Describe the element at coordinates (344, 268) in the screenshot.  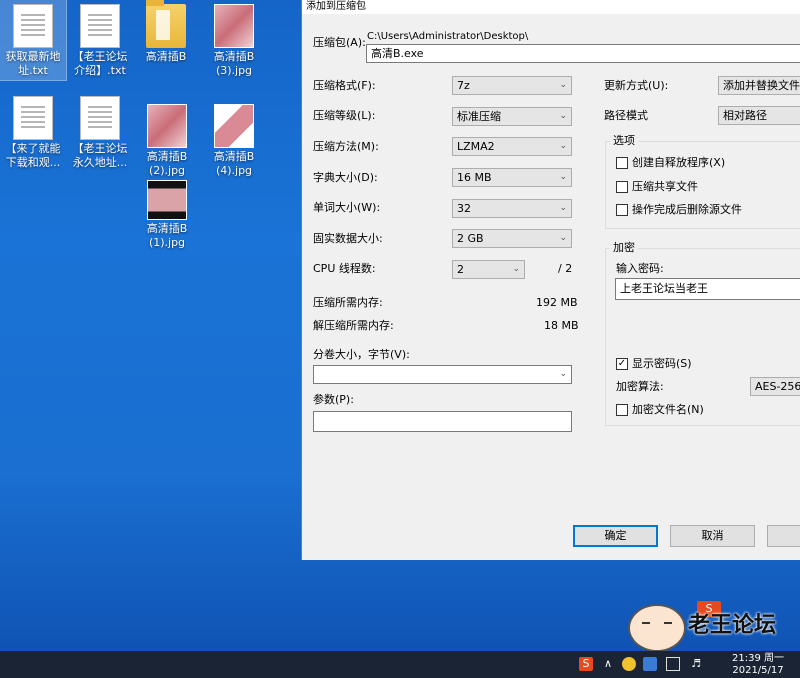
I see `threads-label: CPU 线程数:` at that location.